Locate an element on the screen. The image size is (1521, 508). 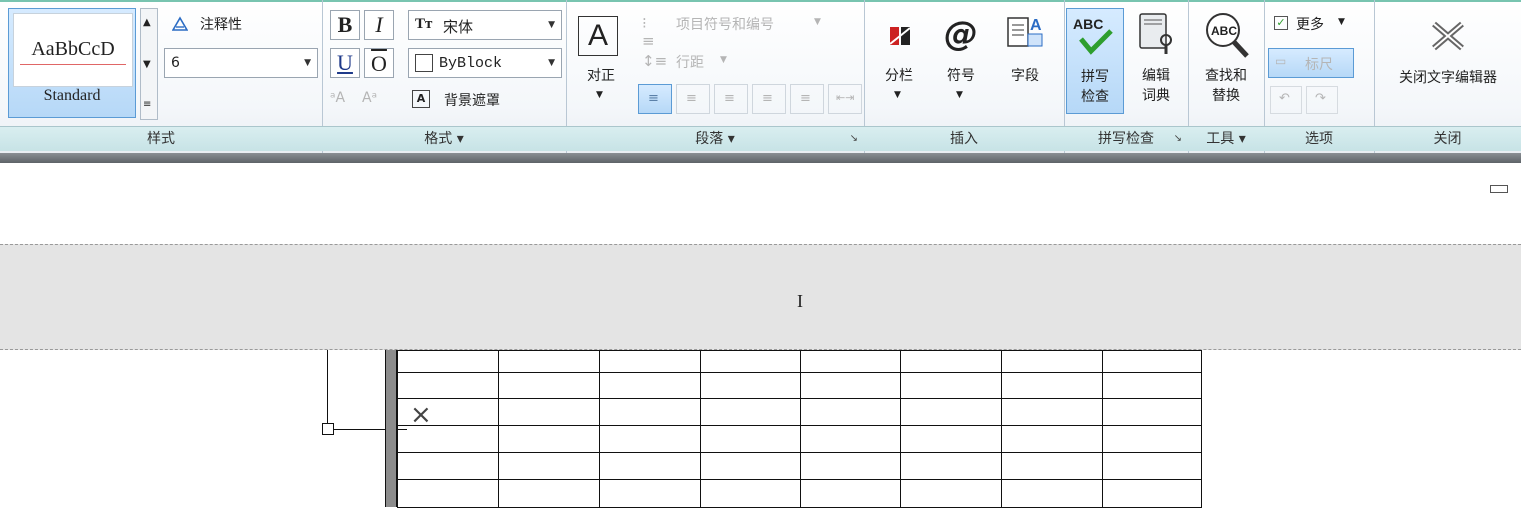
columns-button: 分栏 ▼ is located at coordinates (899, 58).